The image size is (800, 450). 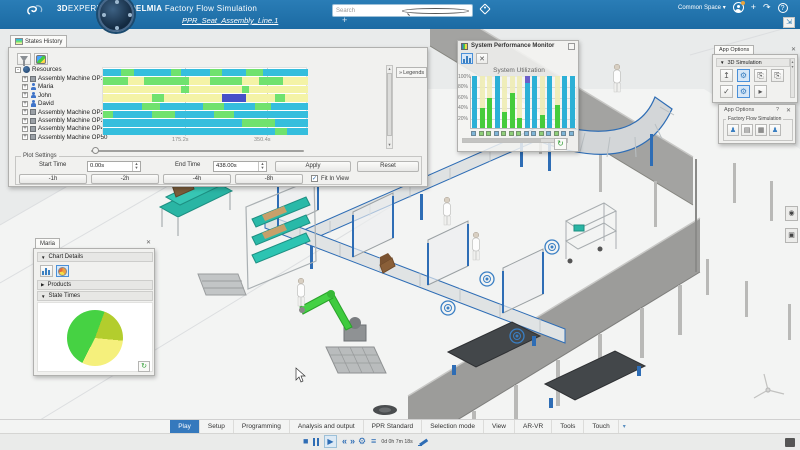 What do you see at coordinates (388, 166) in the screenshot?
I see `reset-button: Reset` at bounding box center [388, 166].